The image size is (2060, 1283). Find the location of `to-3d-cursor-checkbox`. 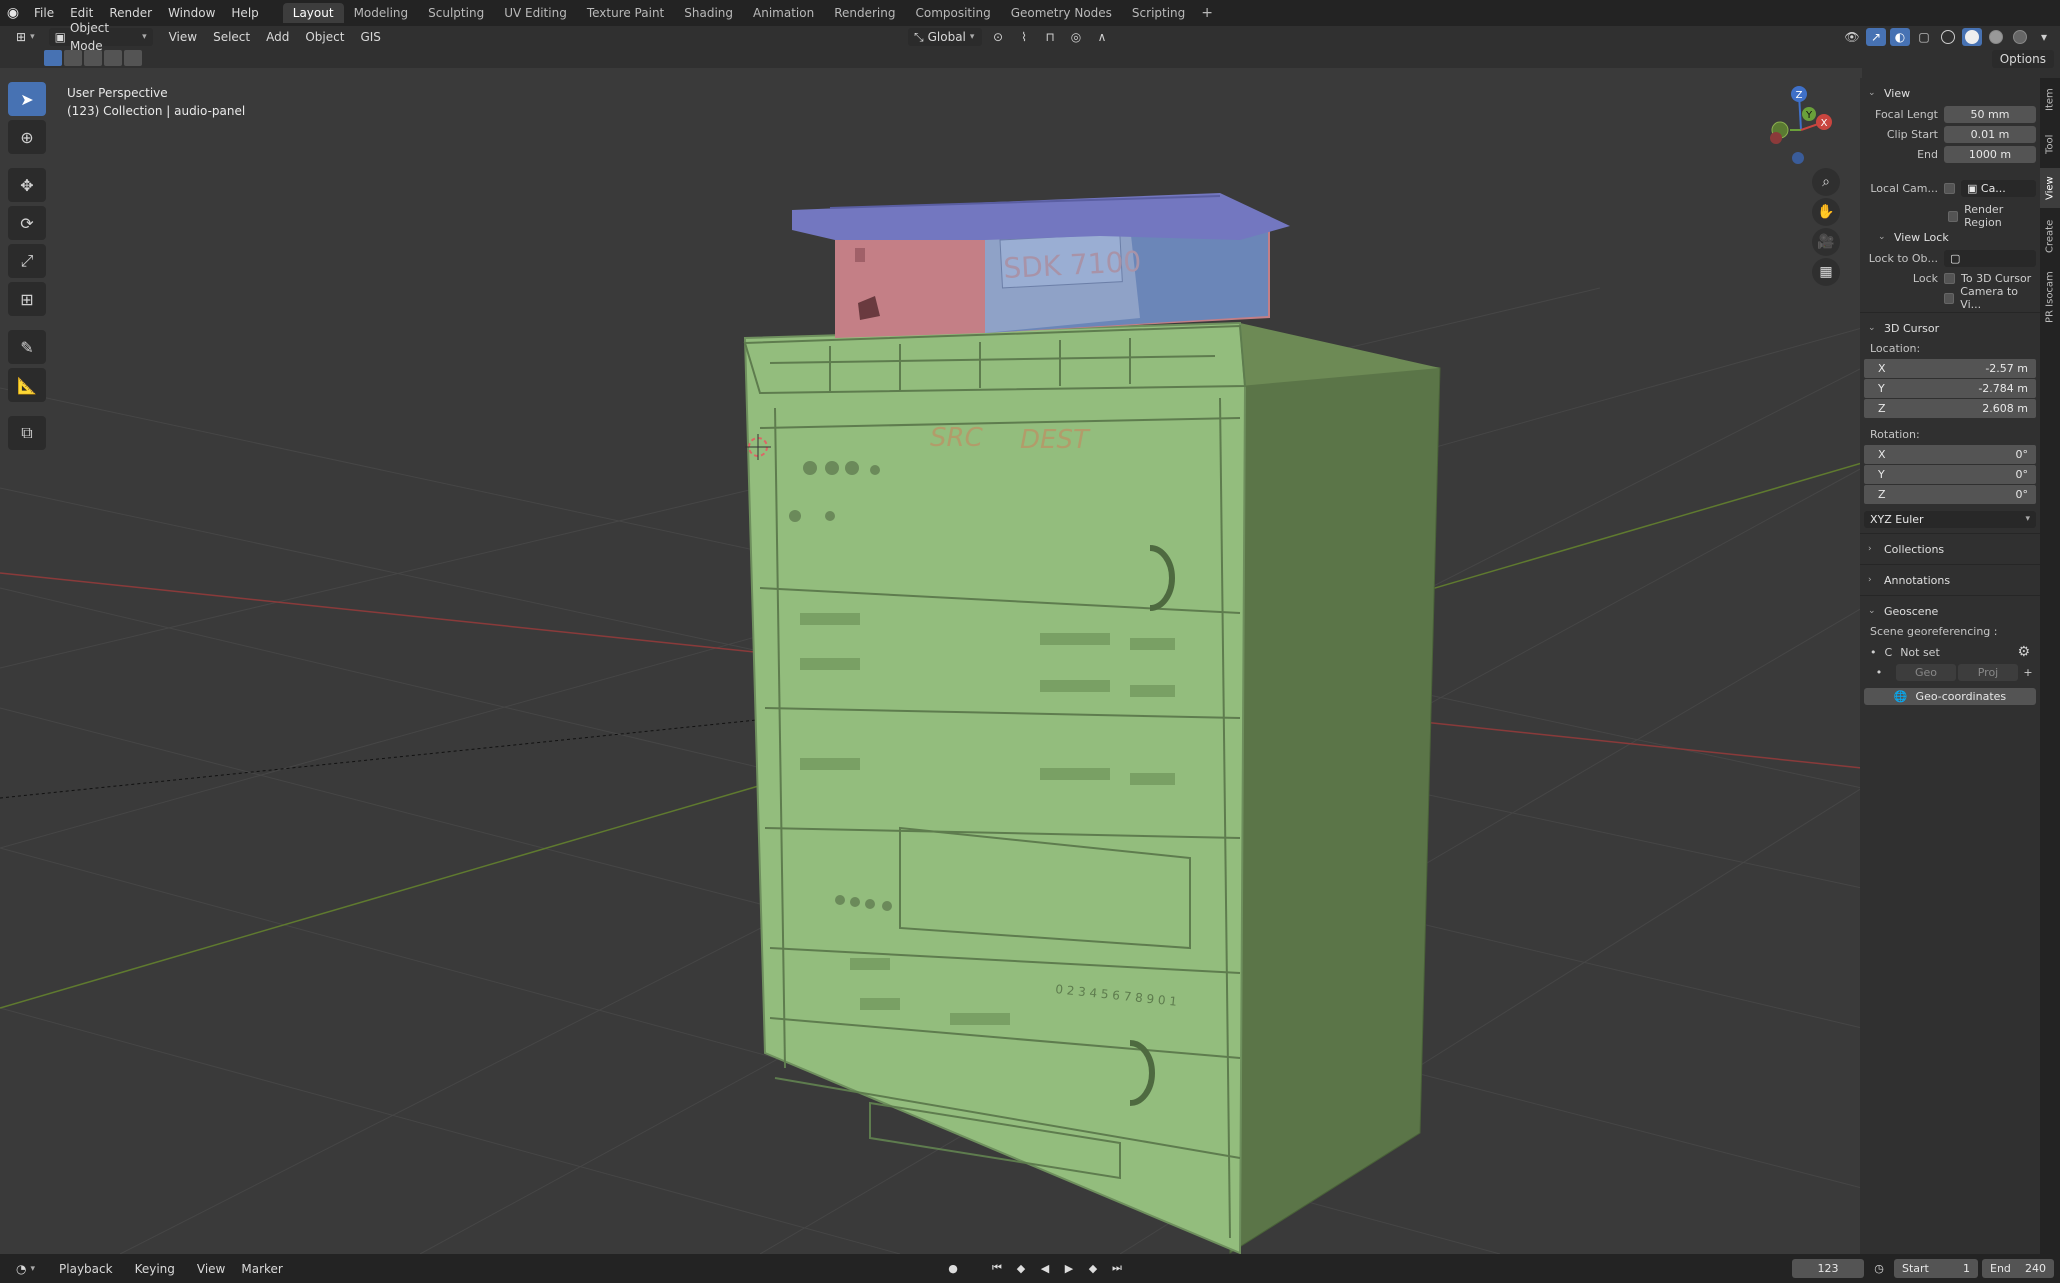

to-3d-cursor-checkbox is located at coordinates (1949, 278).